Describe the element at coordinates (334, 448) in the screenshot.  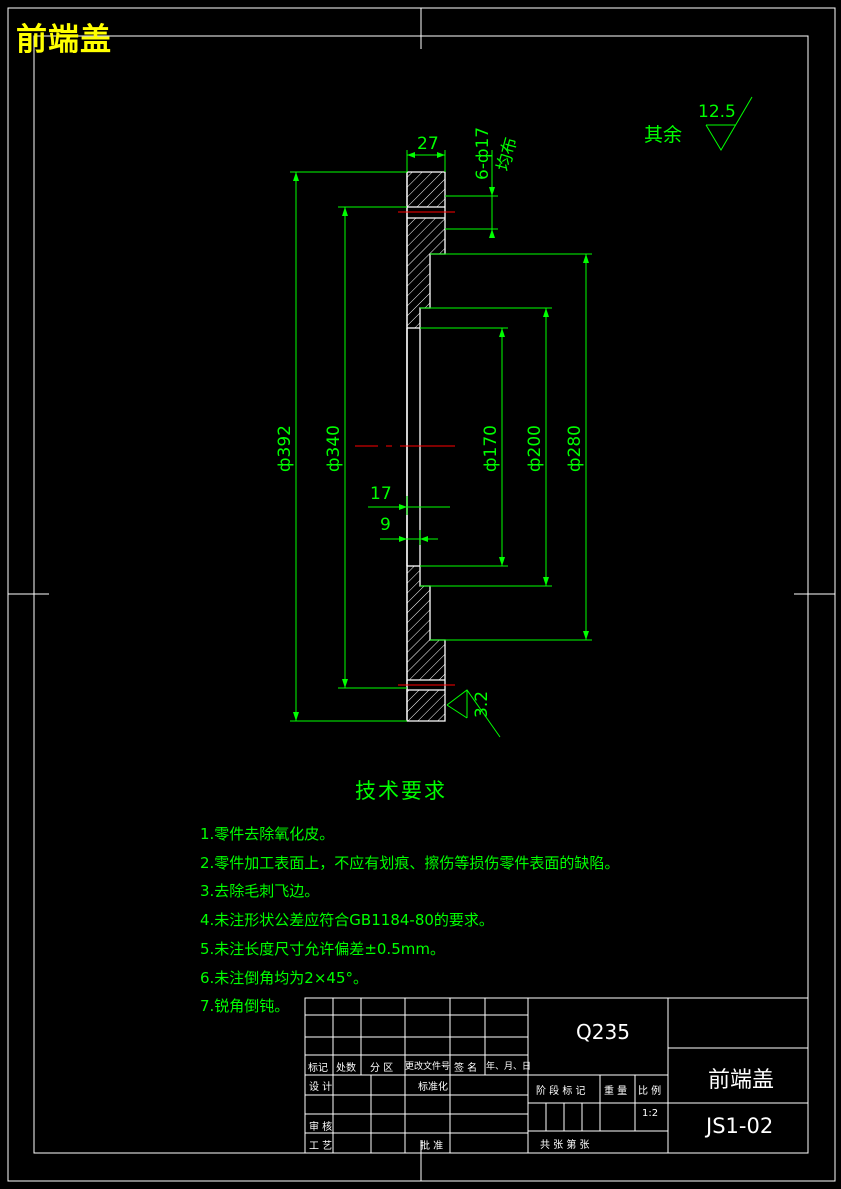
I see `dim-340: ф340` at that location.